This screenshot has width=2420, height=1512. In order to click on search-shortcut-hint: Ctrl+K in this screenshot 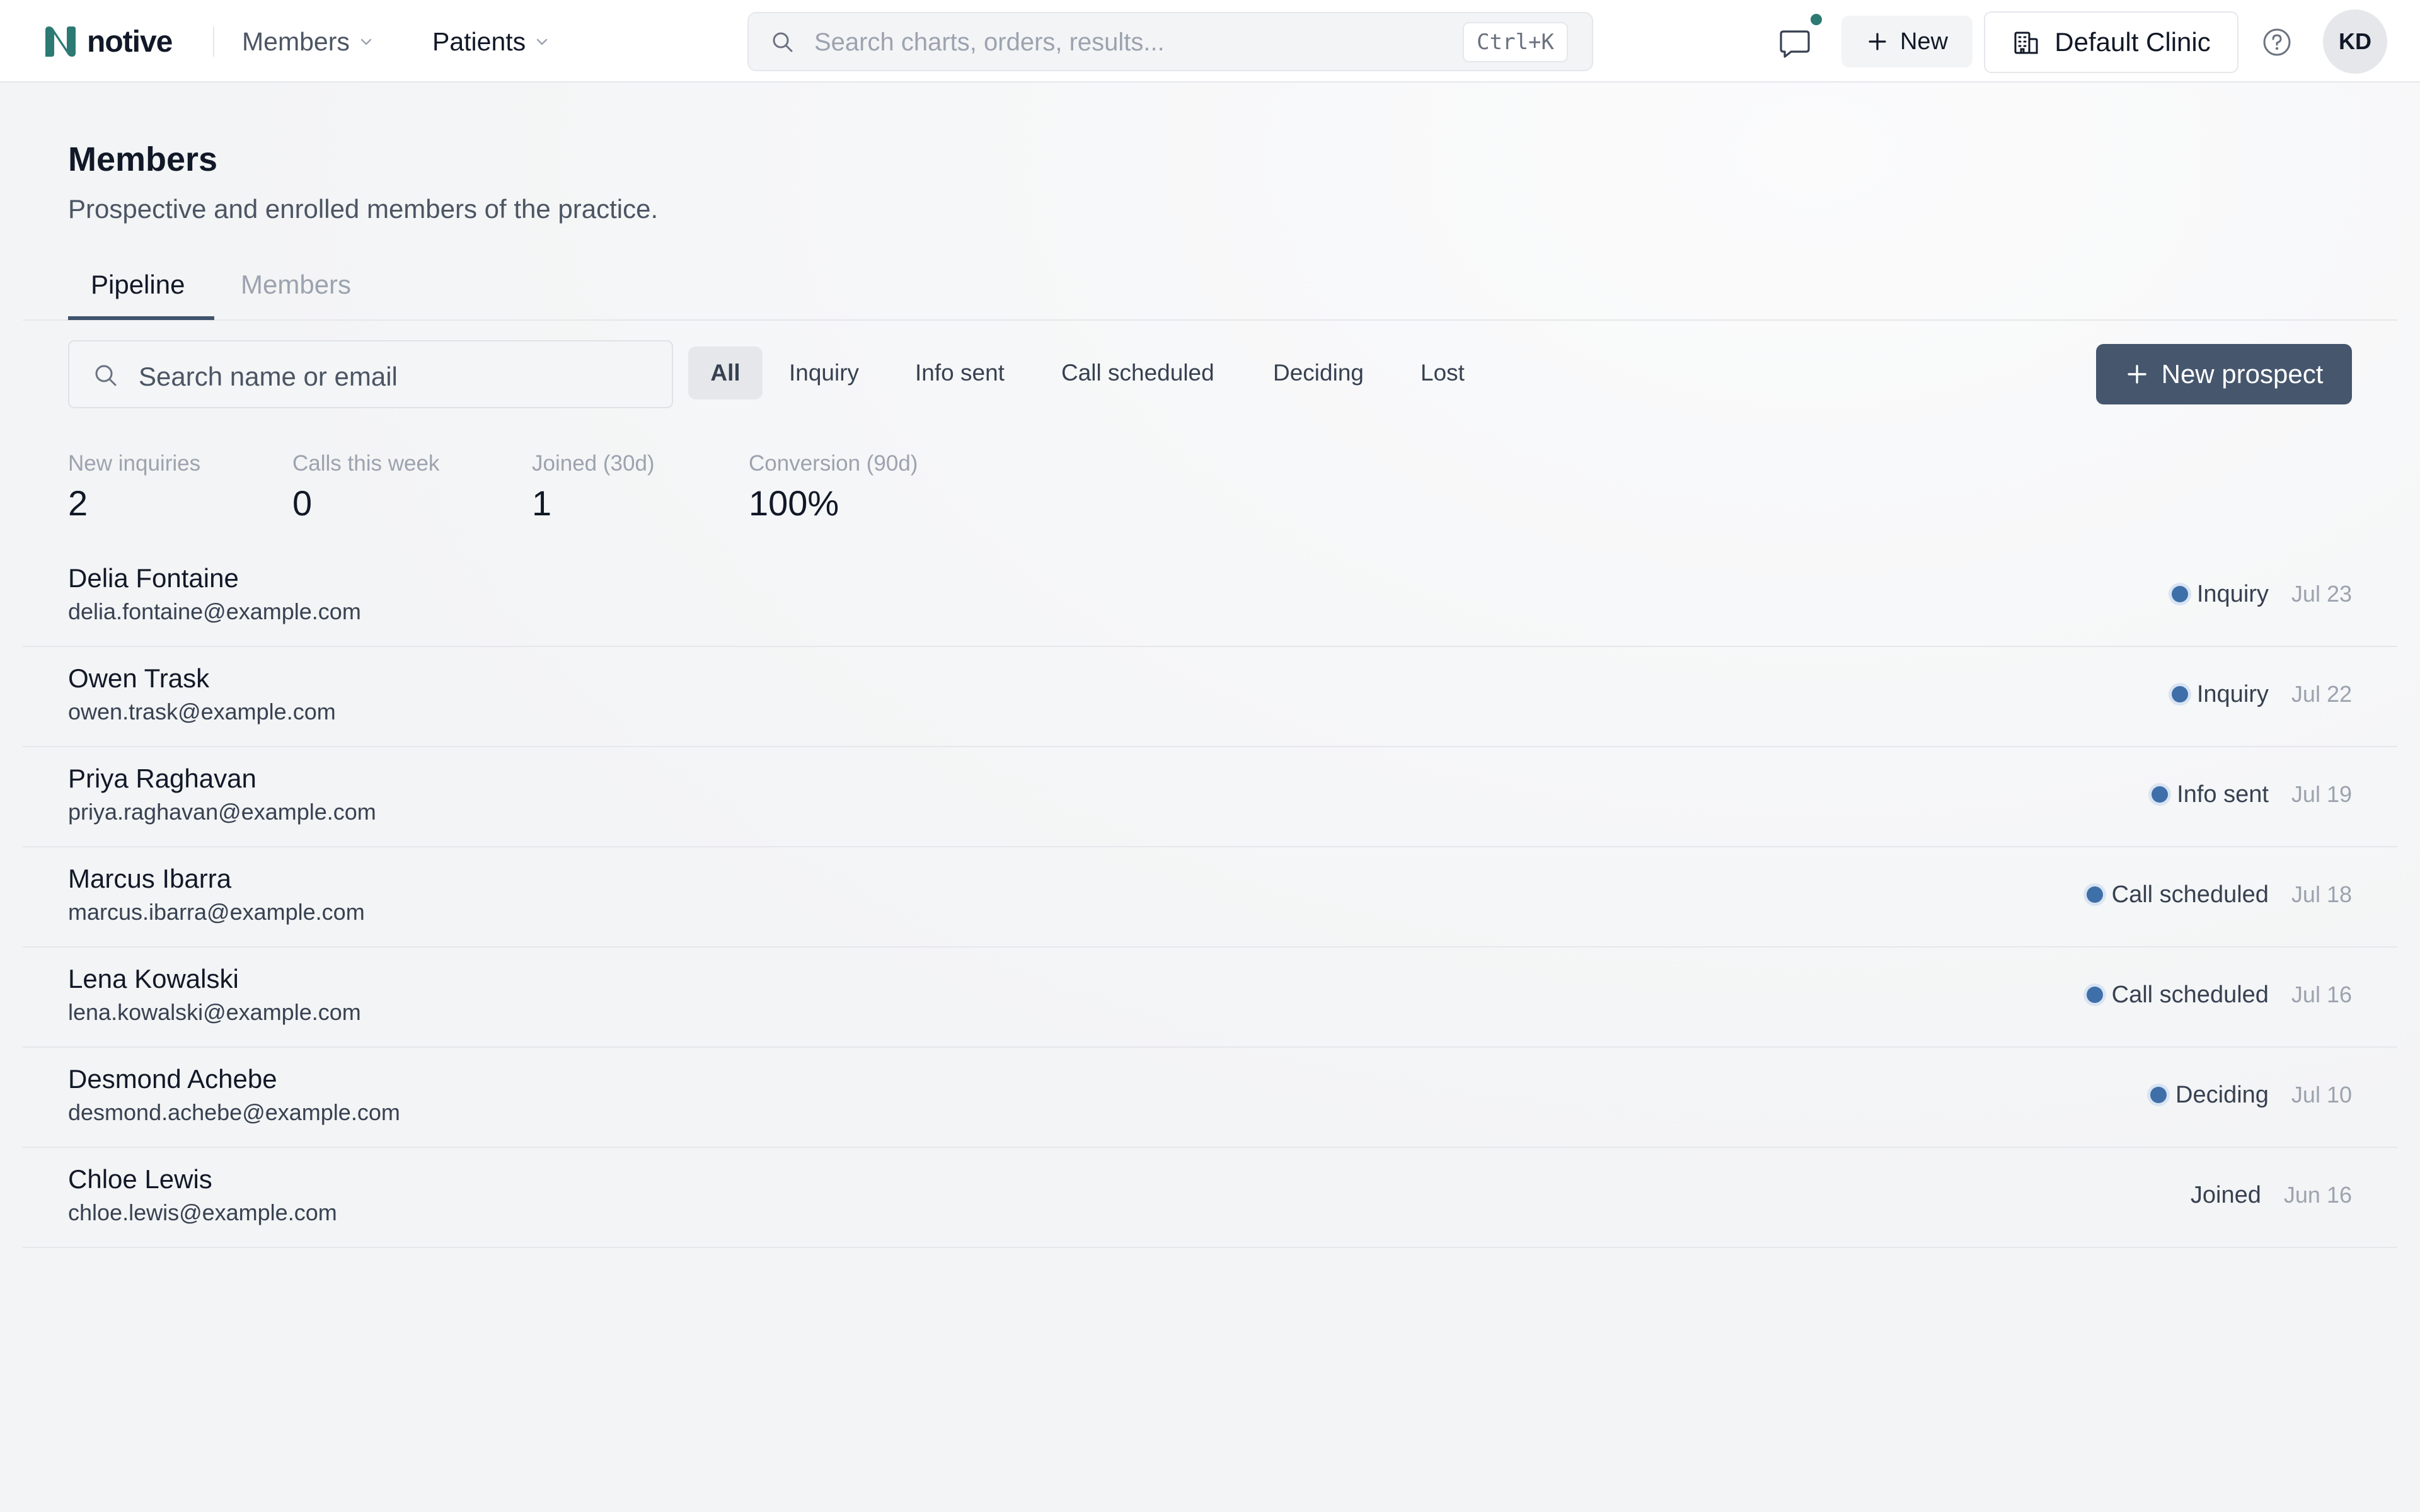, I will do `click(1515, 42)`.